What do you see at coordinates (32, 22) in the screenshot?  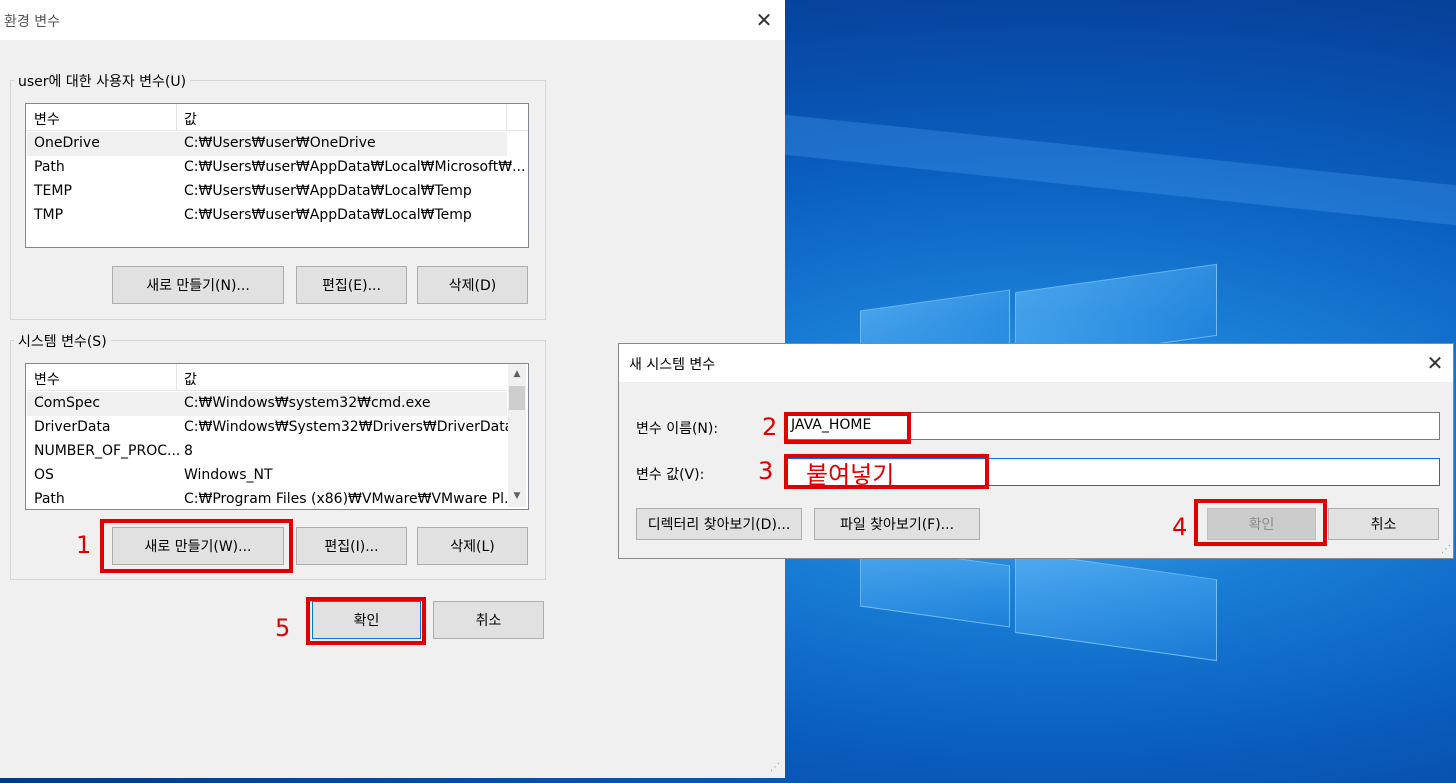 I see `env-dialog-title: 환경 변수` at bounding box center [32, 22].